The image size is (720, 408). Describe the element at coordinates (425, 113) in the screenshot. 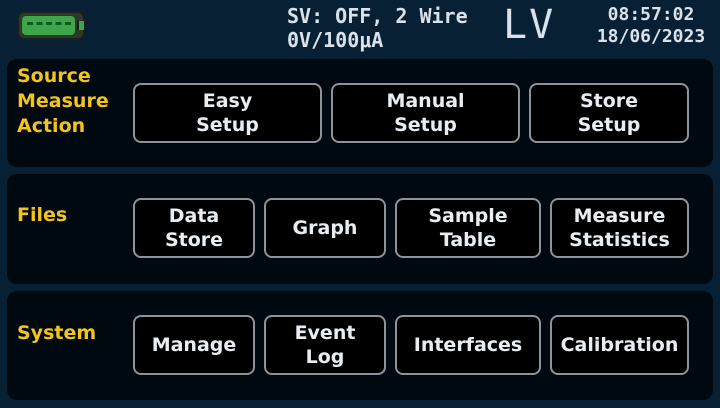

I see `manual-setup-button: Manual Setup` at that location.